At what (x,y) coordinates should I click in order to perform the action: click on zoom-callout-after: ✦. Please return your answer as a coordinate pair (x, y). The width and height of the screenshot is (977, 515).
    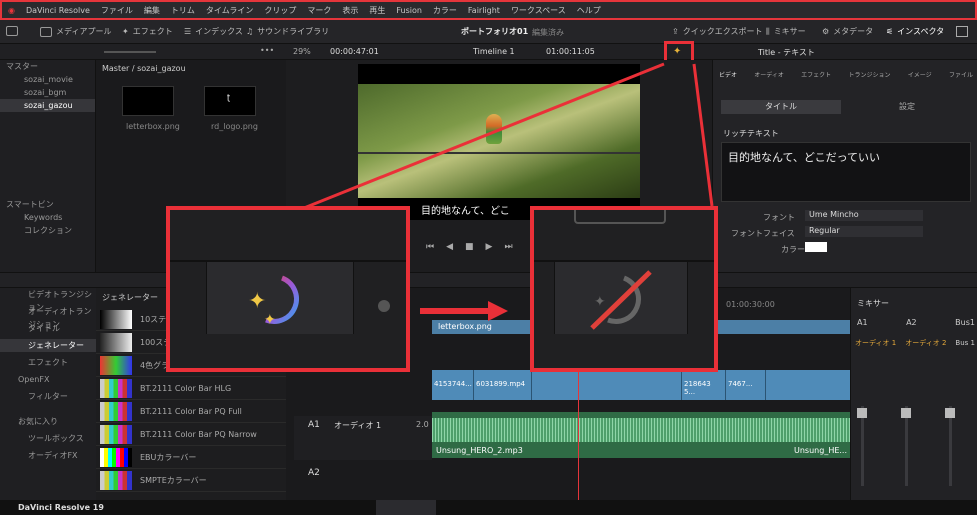
    Looking at the image, I should click on (624, 289).